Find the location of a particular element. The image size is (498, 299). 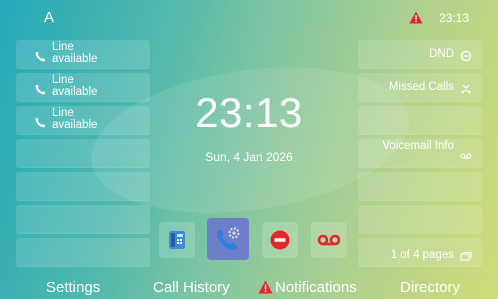

page-indicator-label: 1 of 4 pages is located at coordinates (422, 255).